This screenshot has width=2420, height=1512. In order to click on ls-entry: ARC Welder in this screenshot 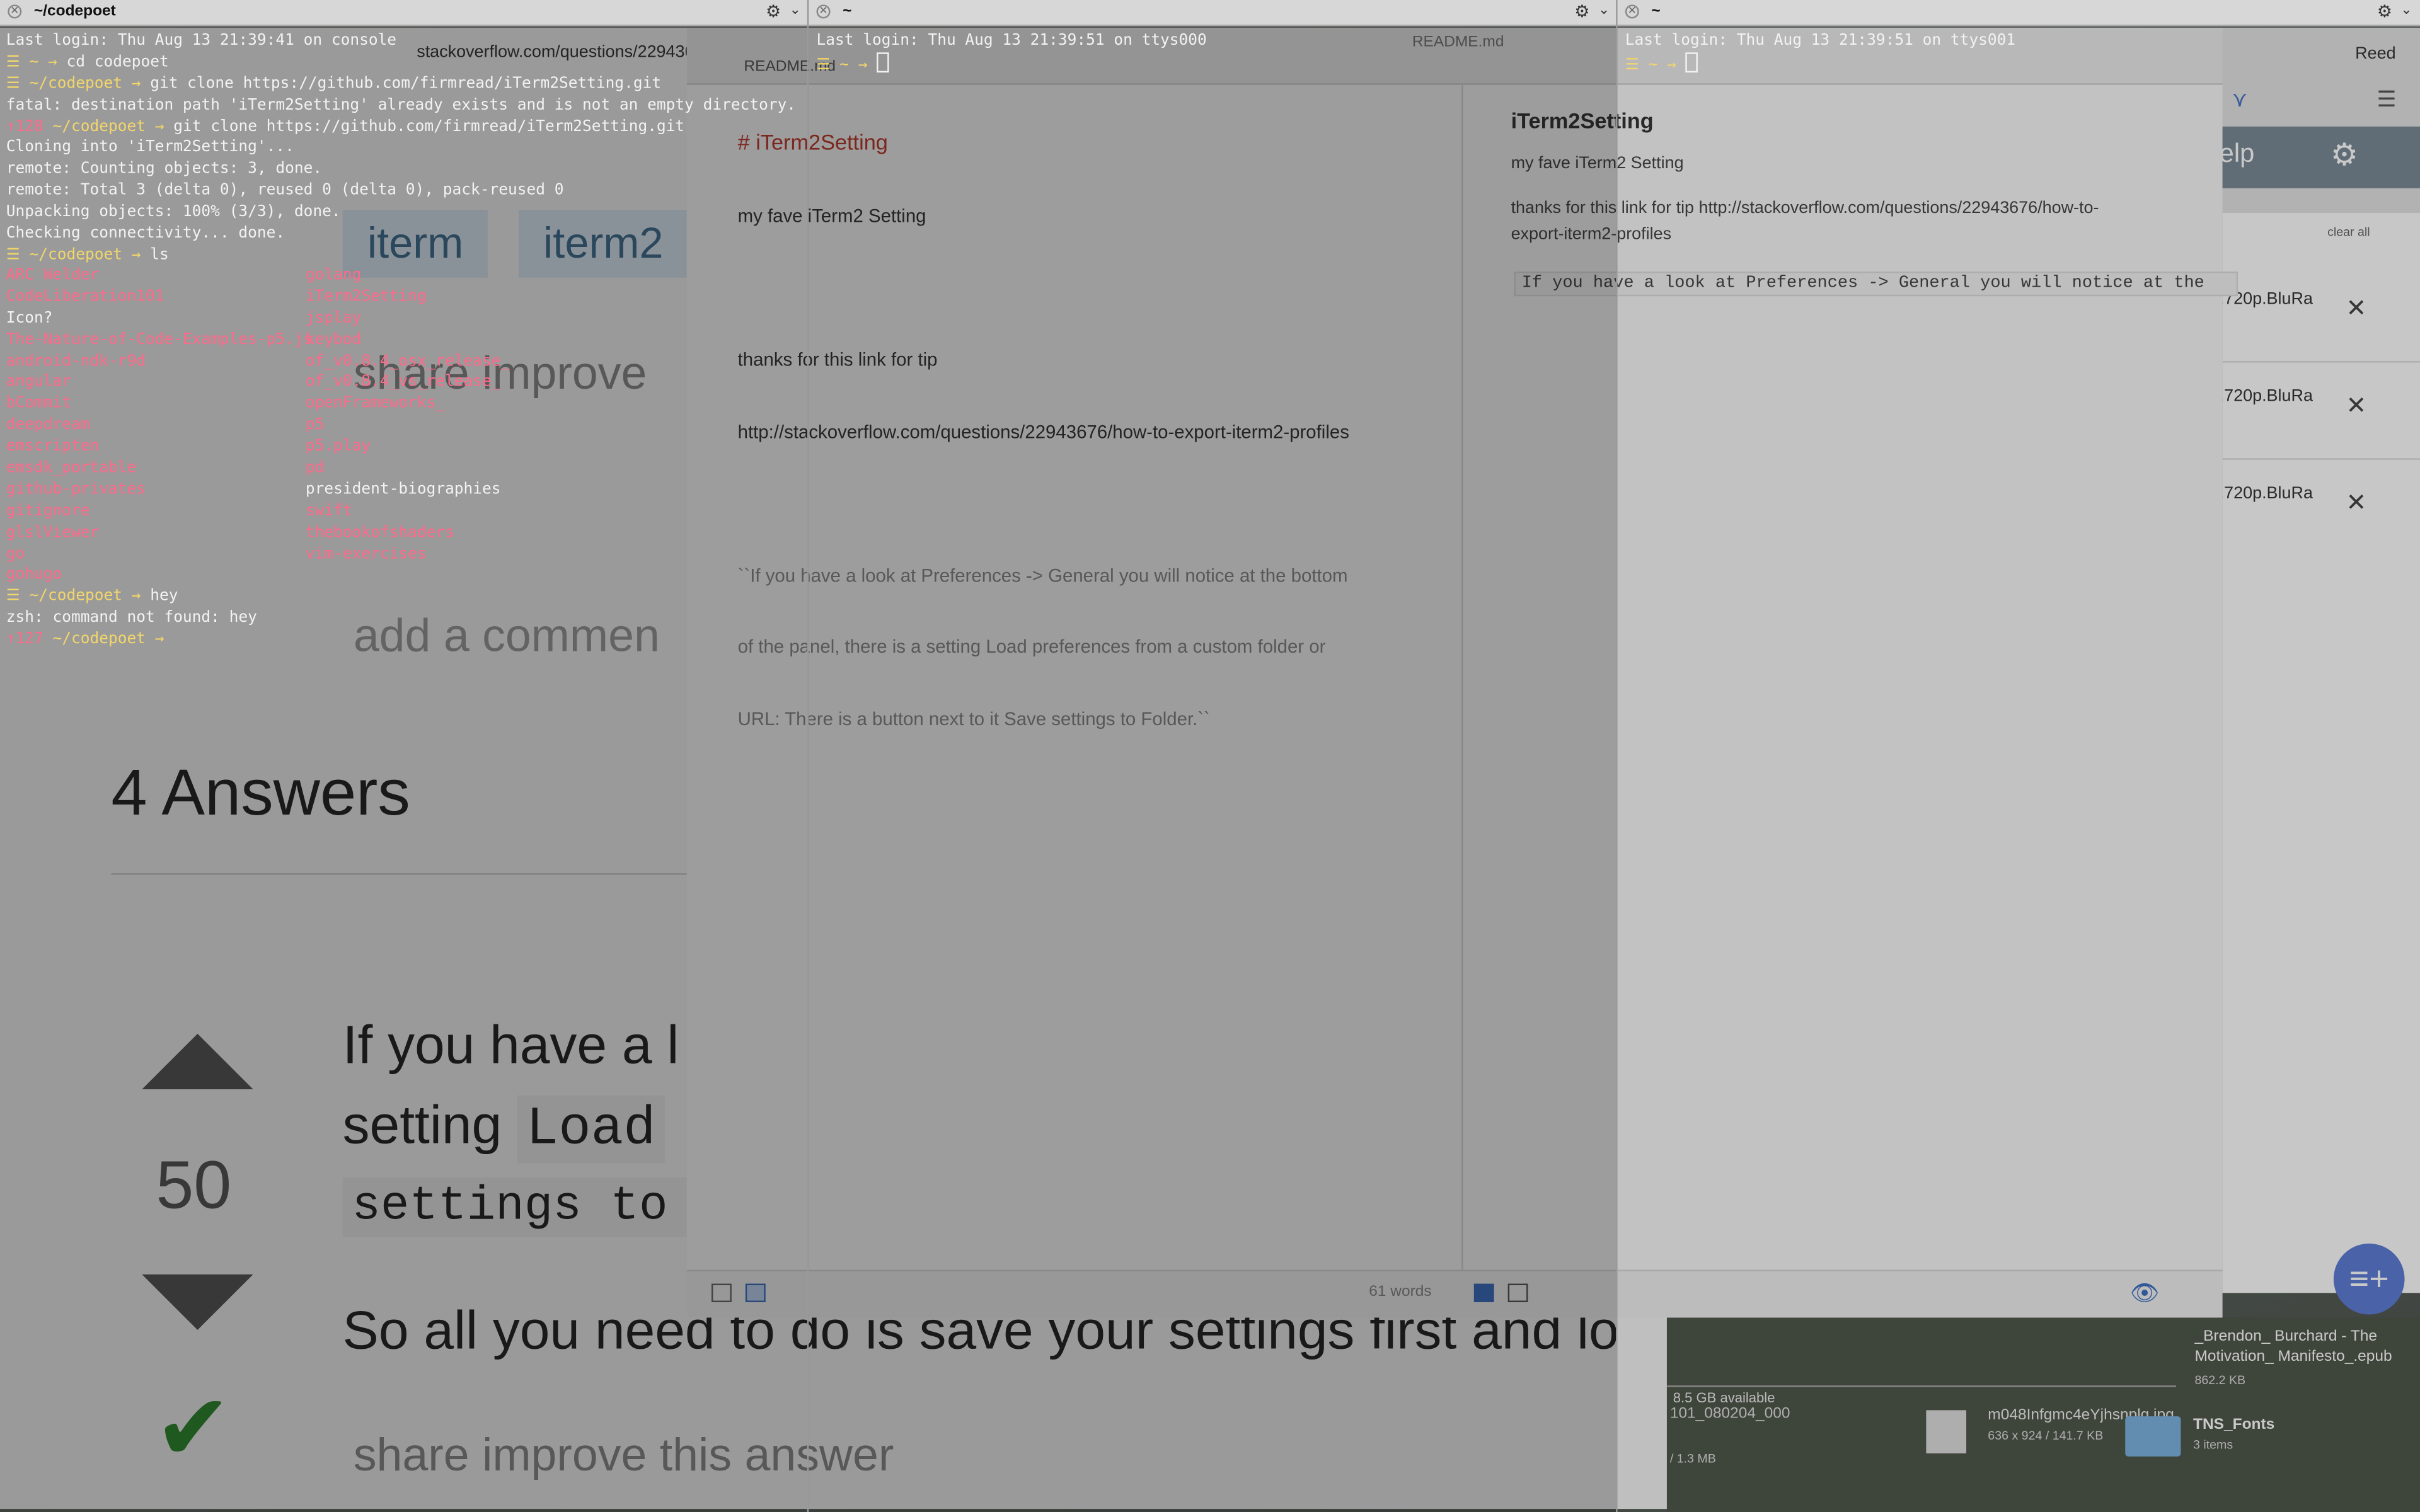, I will do `click(53, 275)`.